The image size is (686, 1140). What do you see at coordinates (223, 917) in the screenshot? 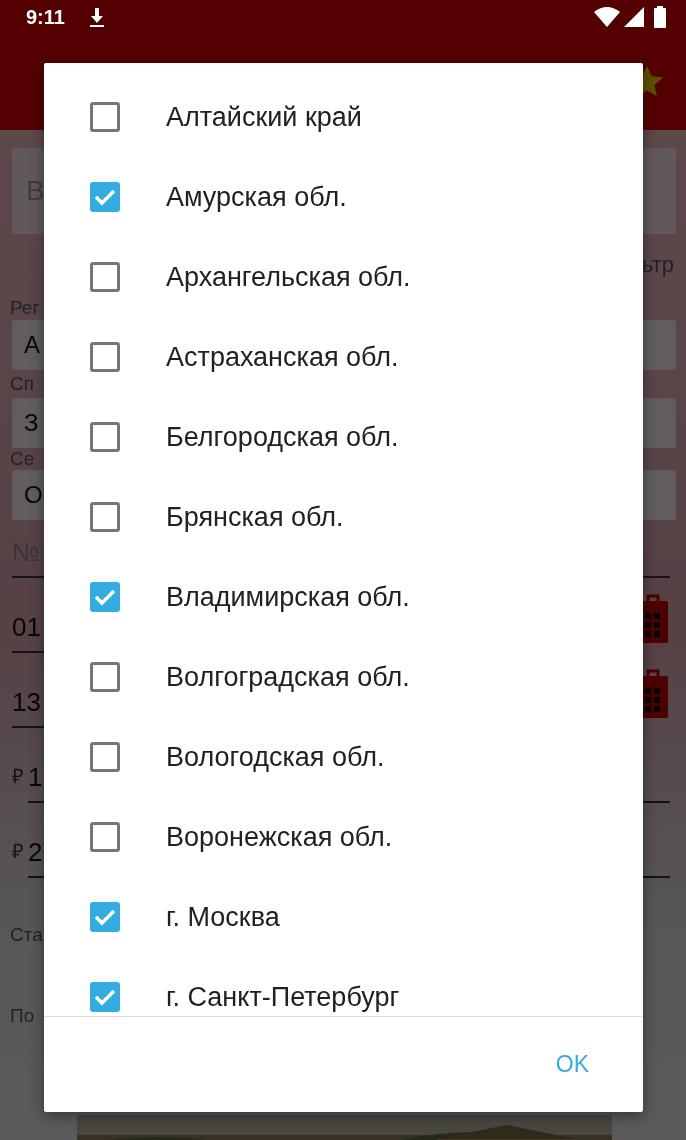
I see `region-label: г. Москва` at bounding box center [223, 917].